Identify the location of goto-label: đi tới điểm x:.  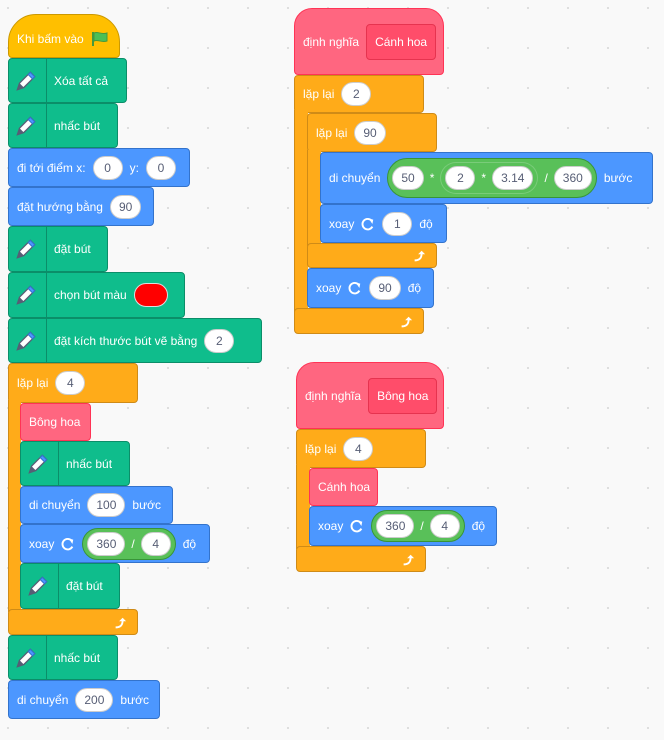
(51, 167).